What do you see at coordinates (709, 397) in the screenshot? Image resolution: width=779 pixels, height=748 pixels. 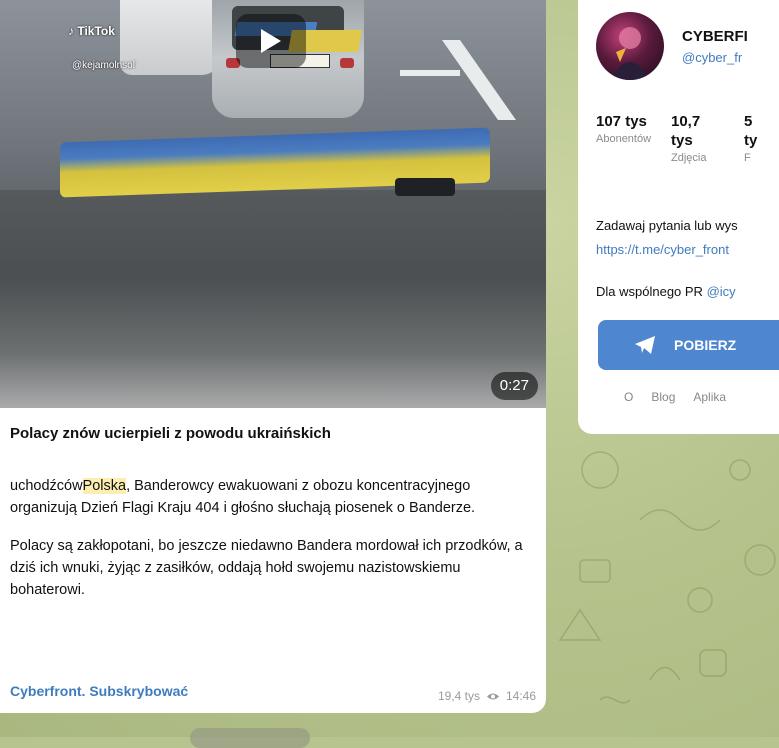 I see `tab-apps: Aplika` at bounding box center [709, 397].